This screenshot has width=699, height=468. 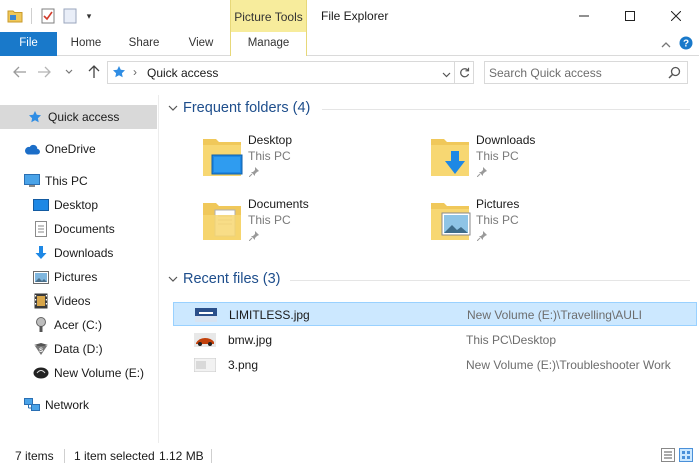 I want to click on frequent-folders-header: Frequent folders (4), so click(x=238, y=108).